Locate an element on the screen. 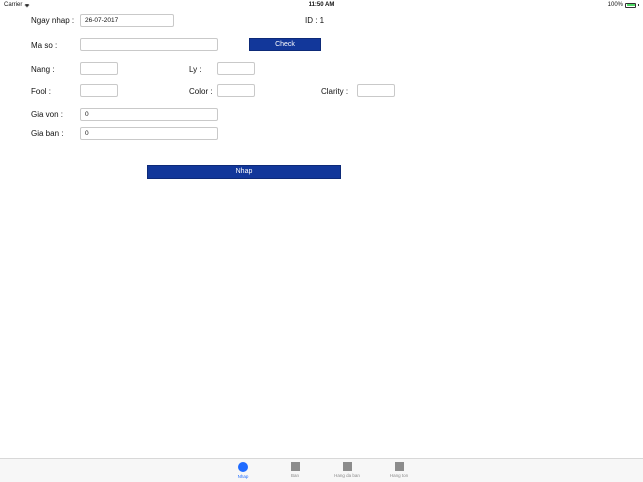  ngay-nhap-field: 26-07-2017 is located at coordinates (127, 20).